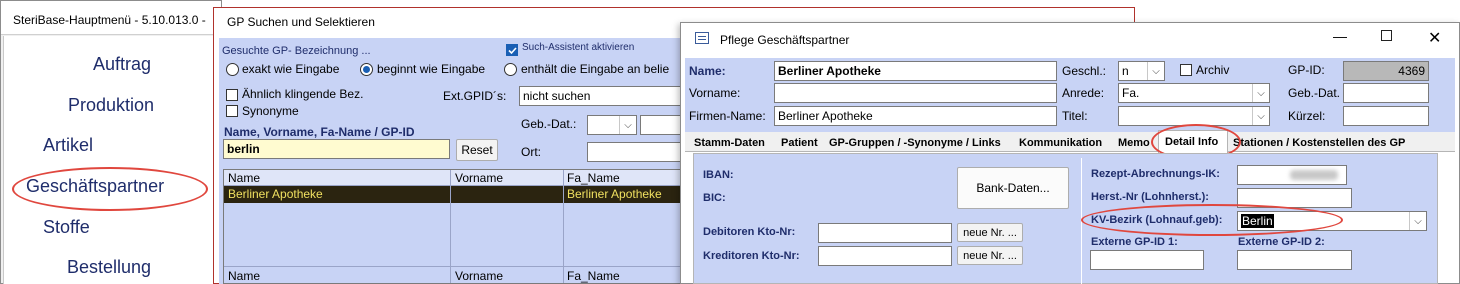  I want to click on vorname-label: Vorname:, so click(715, 93).